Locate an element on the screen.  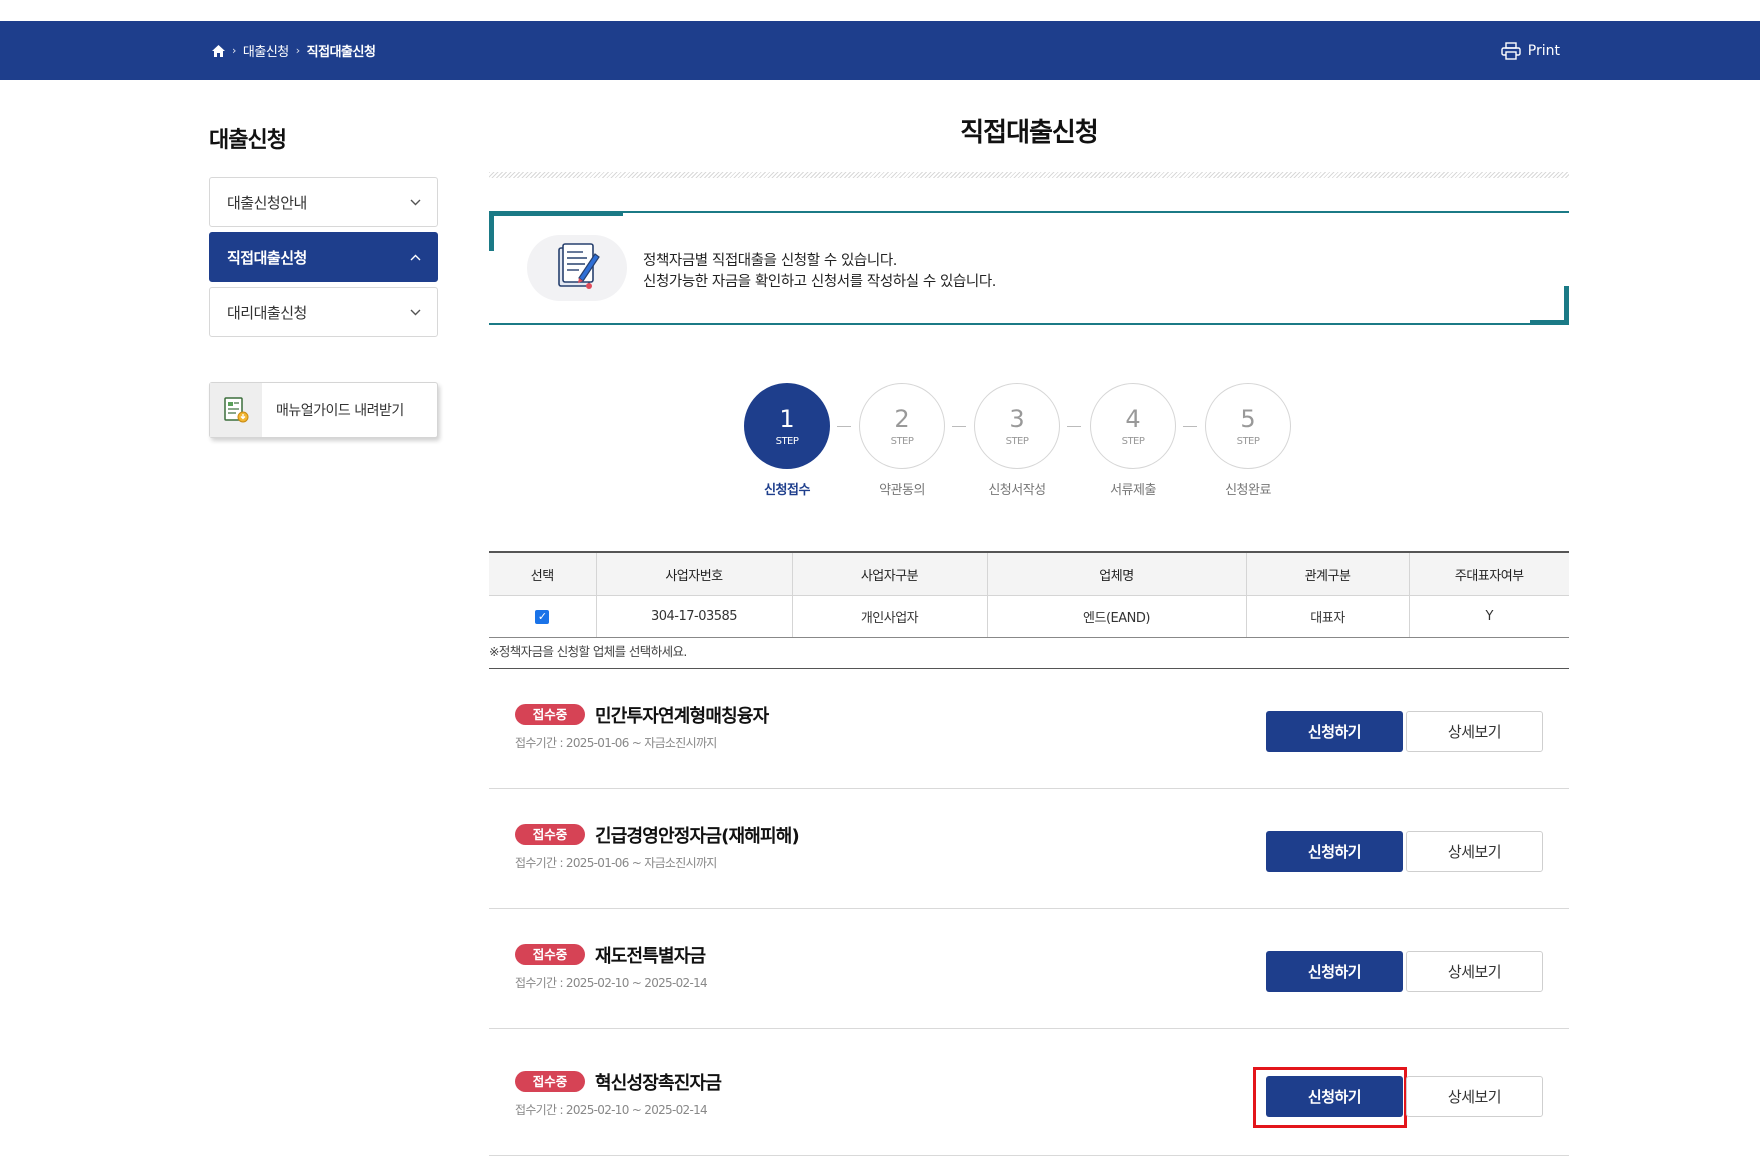
step-number: 2 is located at coordinates (902, 418).